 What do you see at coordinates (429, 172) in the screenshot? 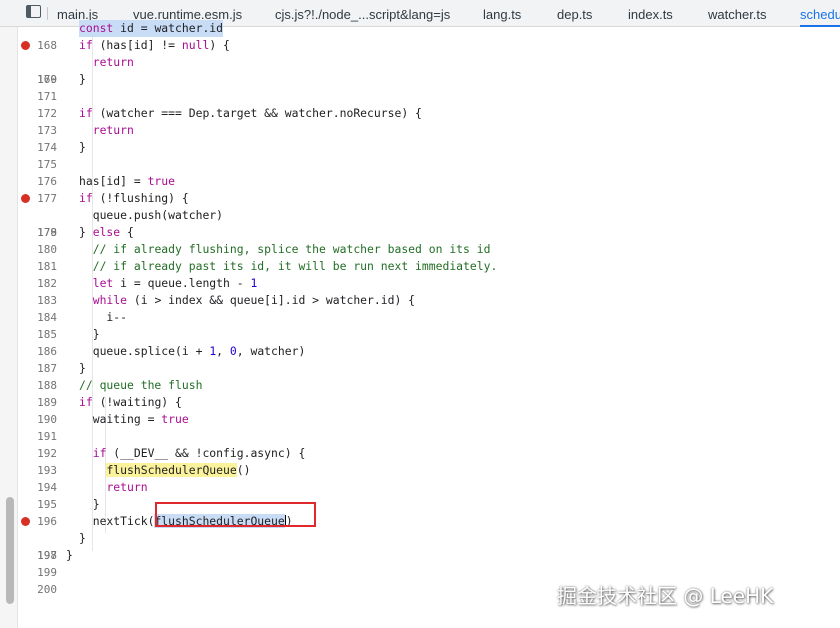
I see `code-line: 176` at bounding box center [429, 172].